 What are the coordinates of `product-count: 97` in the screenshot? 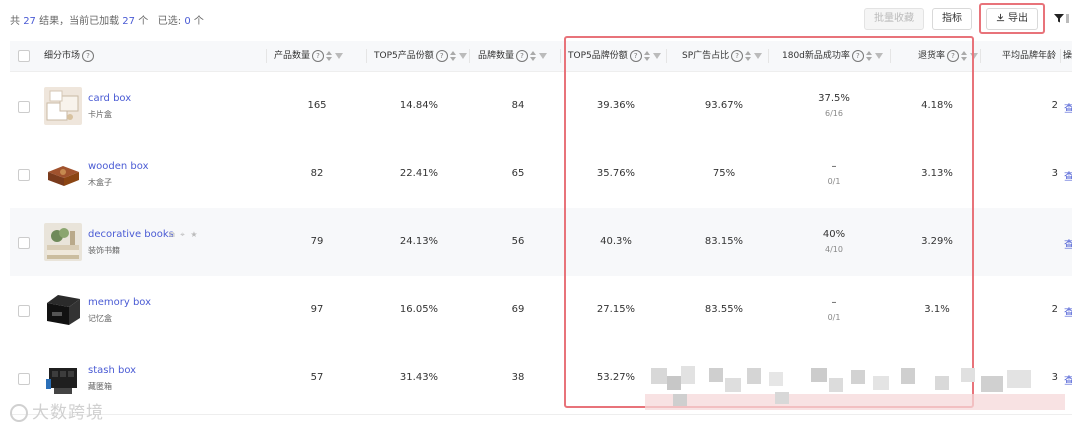 It's located at (317, 309).